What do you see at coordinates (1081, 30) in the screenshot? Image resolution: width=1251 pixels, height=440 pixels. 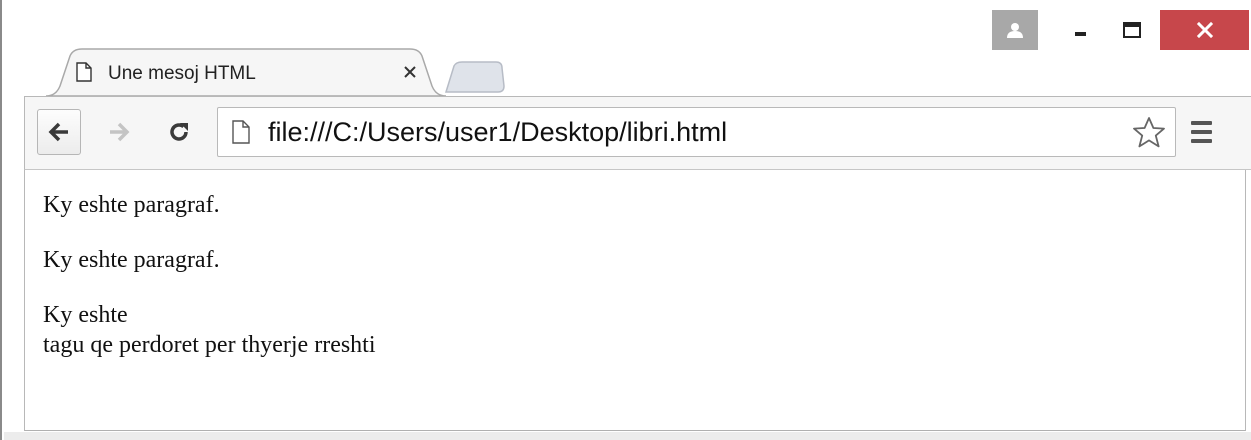 I see `minimize-button` at bounding box center [1081, 30].